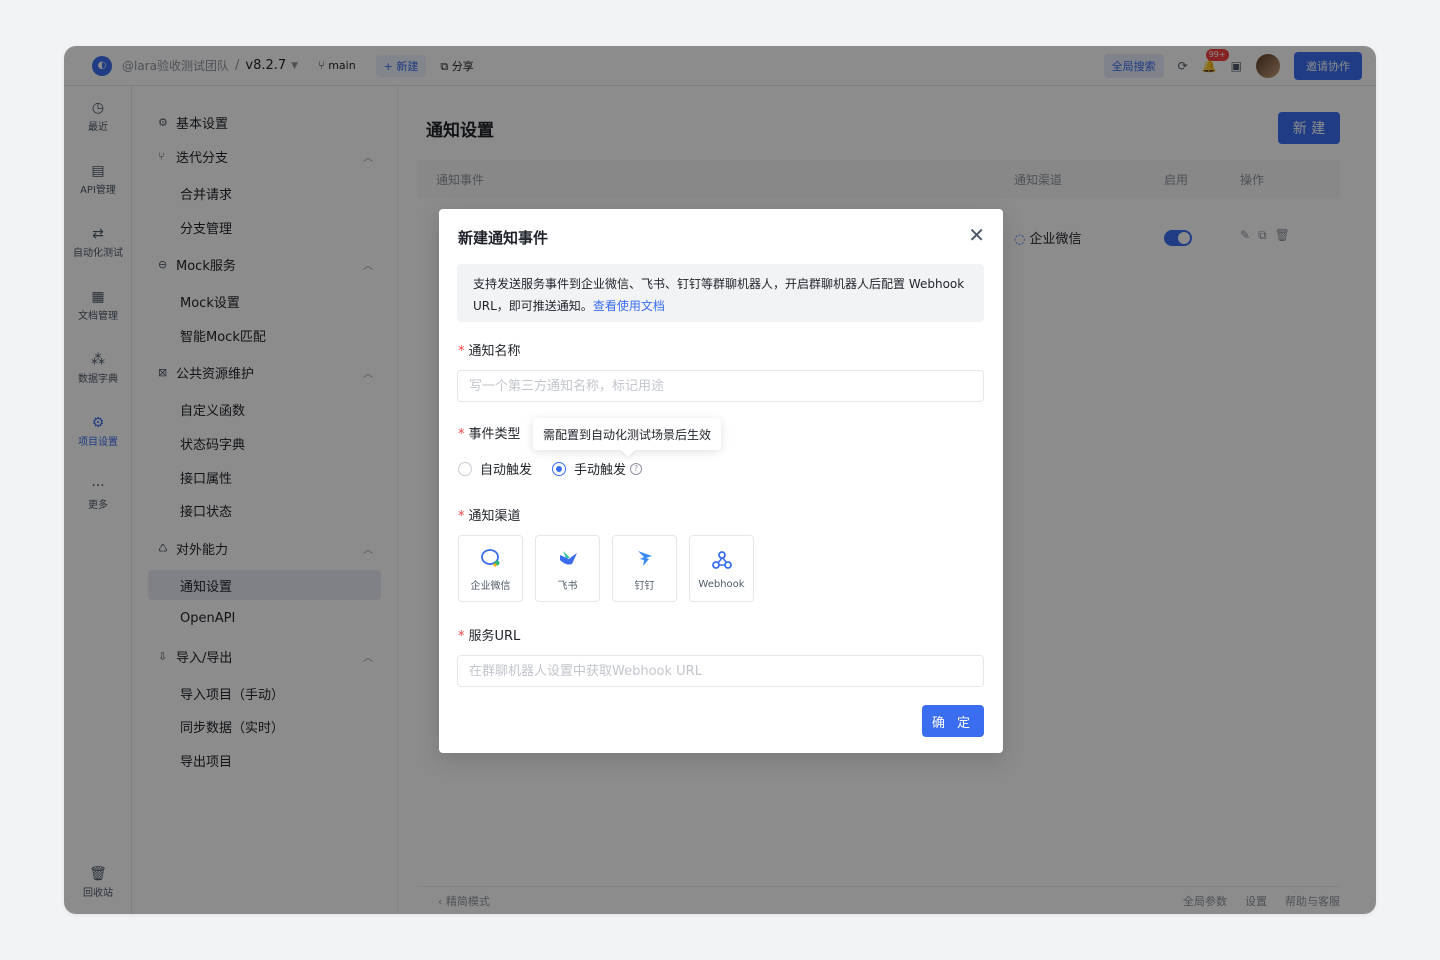 The height and width of the screenshot is (960, 1440). I want to click on label-text: 通知渠道, so click(494, 516).